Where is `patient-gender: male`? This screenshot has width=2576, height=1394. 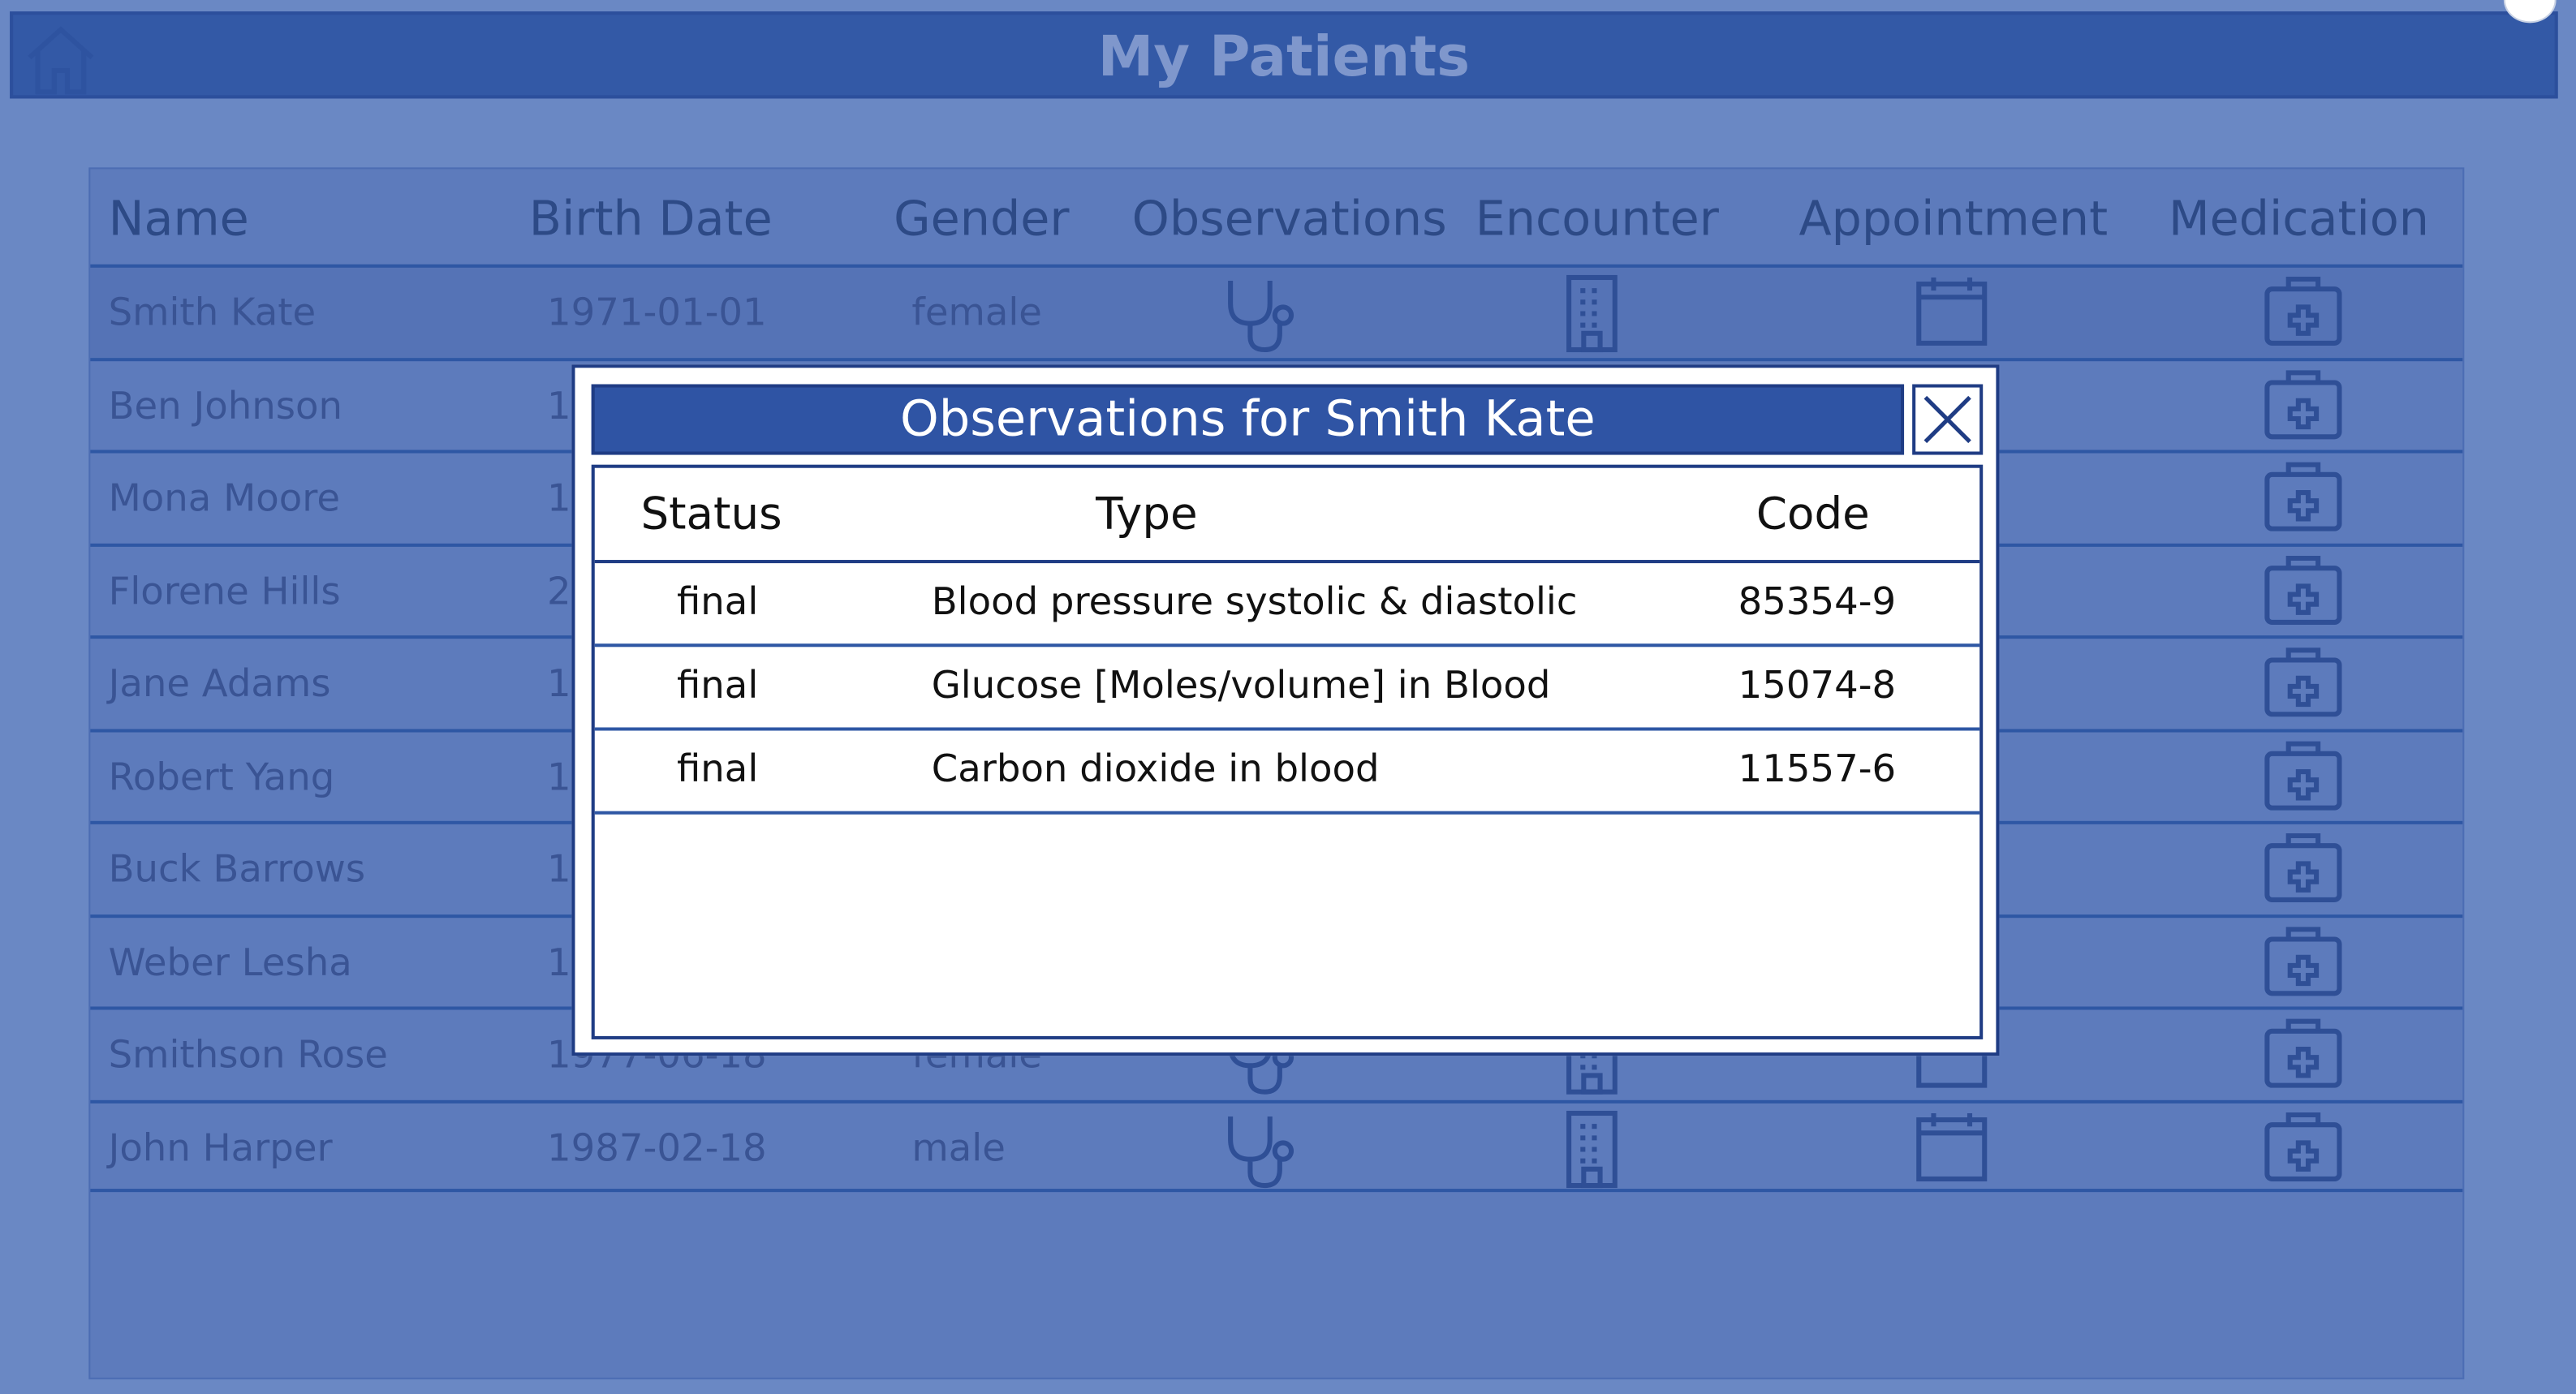
patient-gender: male is located at coordinates (959, 1148).